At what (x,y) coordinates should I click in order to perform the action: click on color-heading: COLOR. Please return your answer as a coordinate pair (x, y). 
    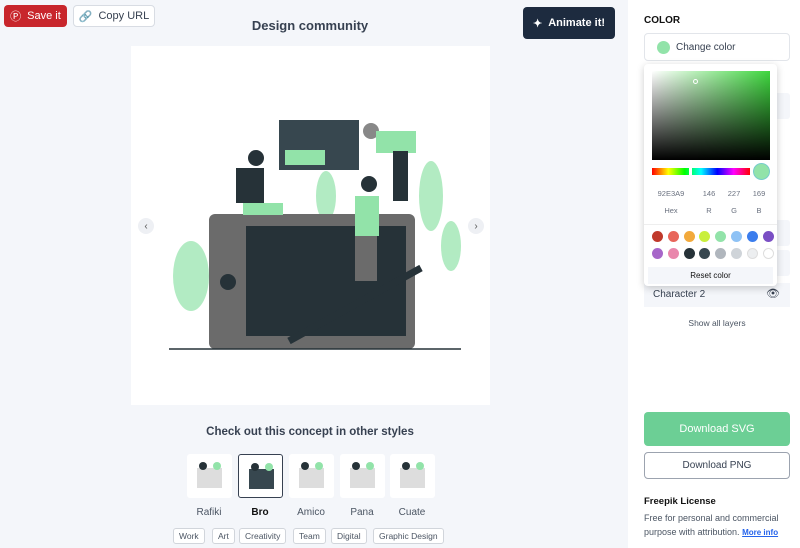
    Looking at the image, I should click on (662, 20).